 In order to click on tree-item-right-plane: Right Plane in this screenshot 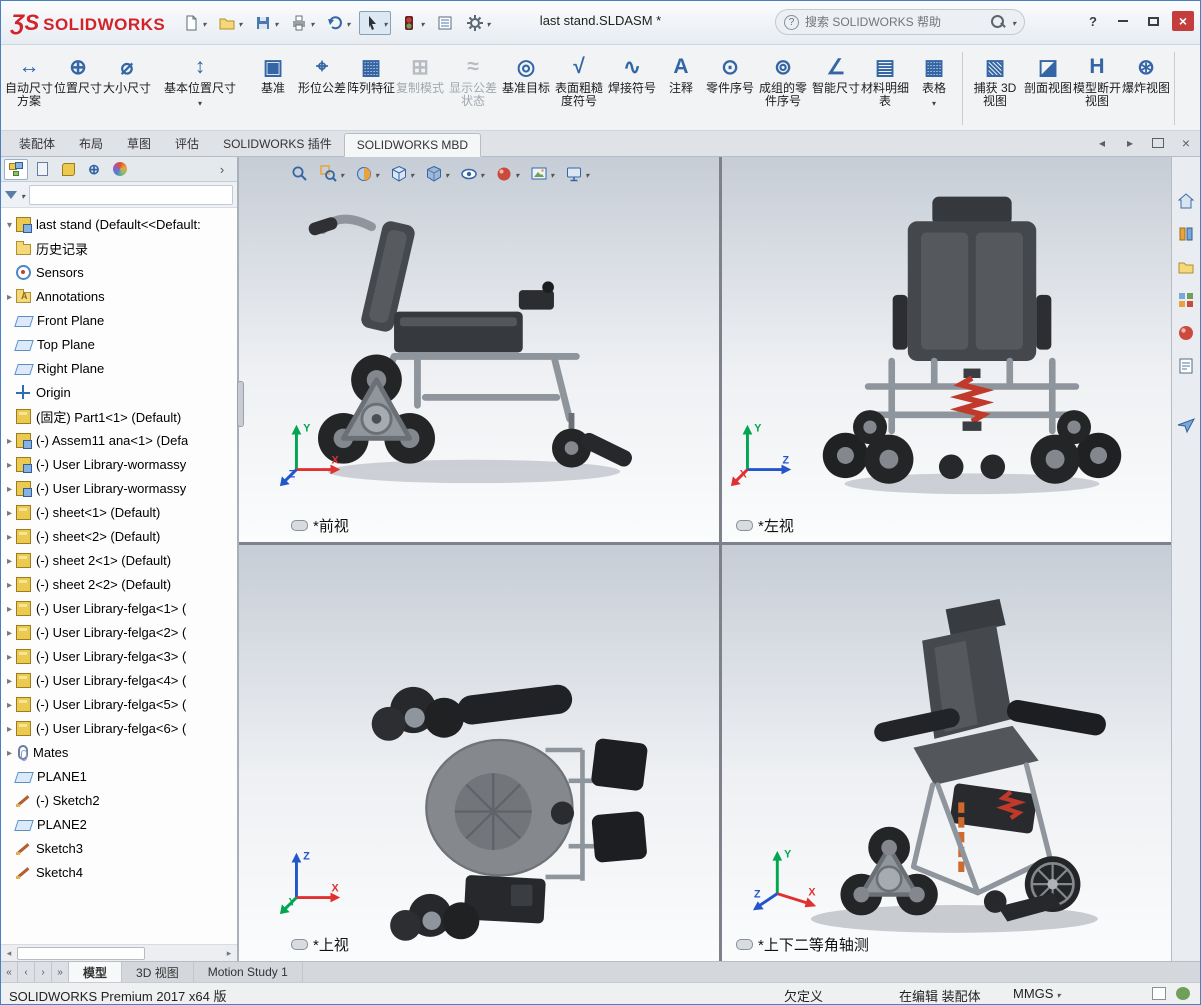, I will do `click(120, 368)`.